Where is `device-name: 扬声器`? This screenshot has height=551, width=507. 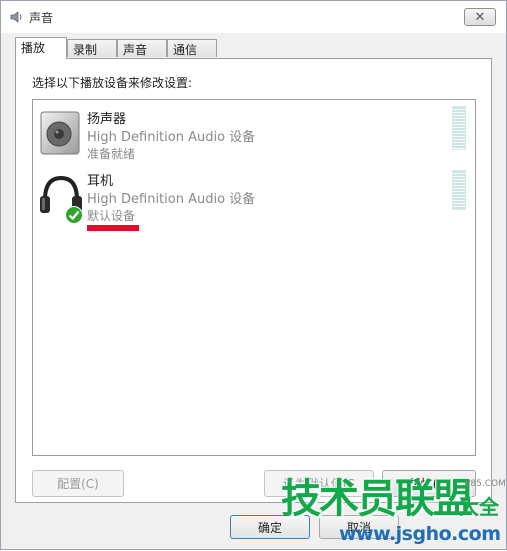 device-name: 扬声器 is located at coordinates (107, 119).